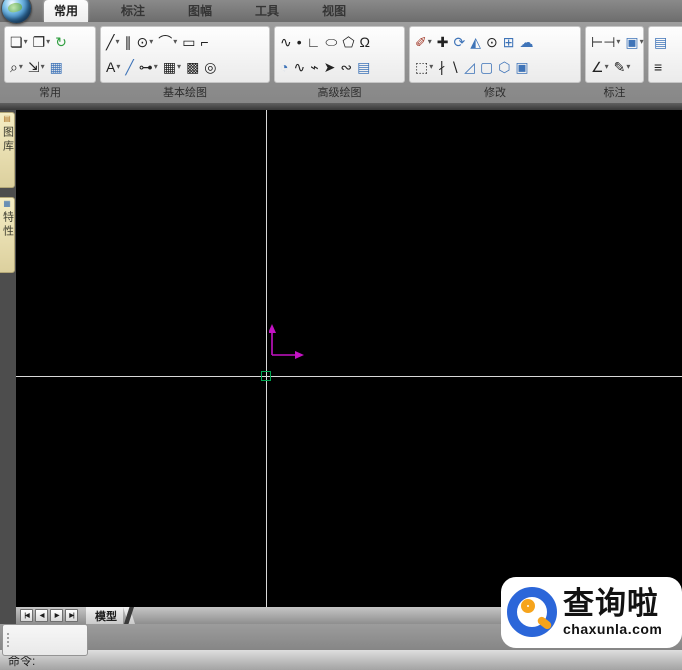 Image resolution: width=682 pixels, height=670 pixels. I want to click on polygon-button: ⬠, so click(348, 42).